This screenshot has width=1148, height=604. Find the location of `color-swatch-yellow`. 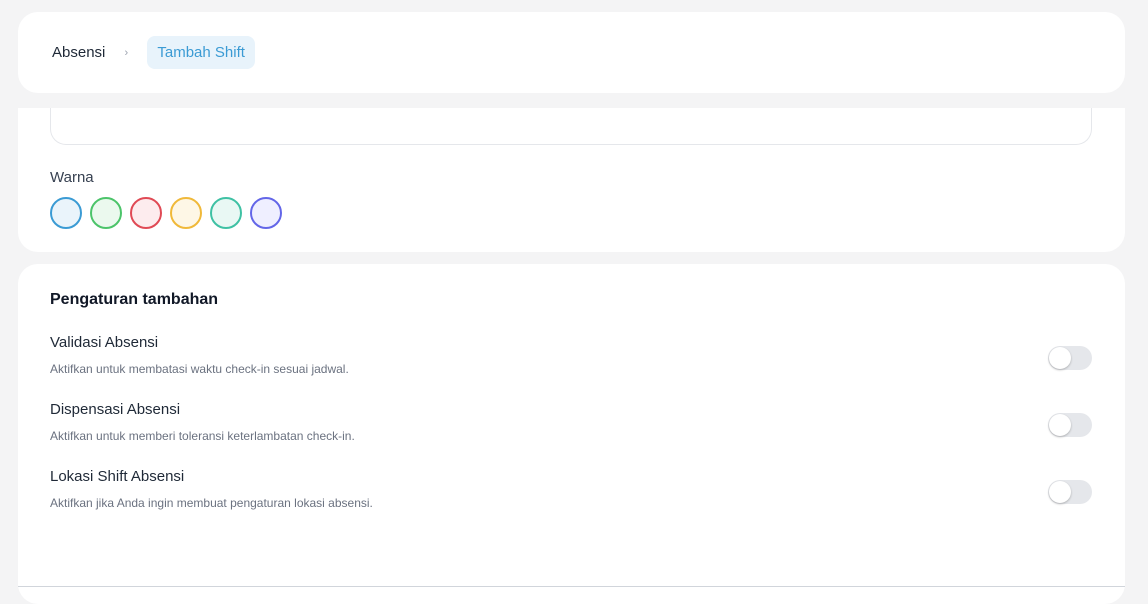

color-swatch-yellow is located at coordinates (186, 213).